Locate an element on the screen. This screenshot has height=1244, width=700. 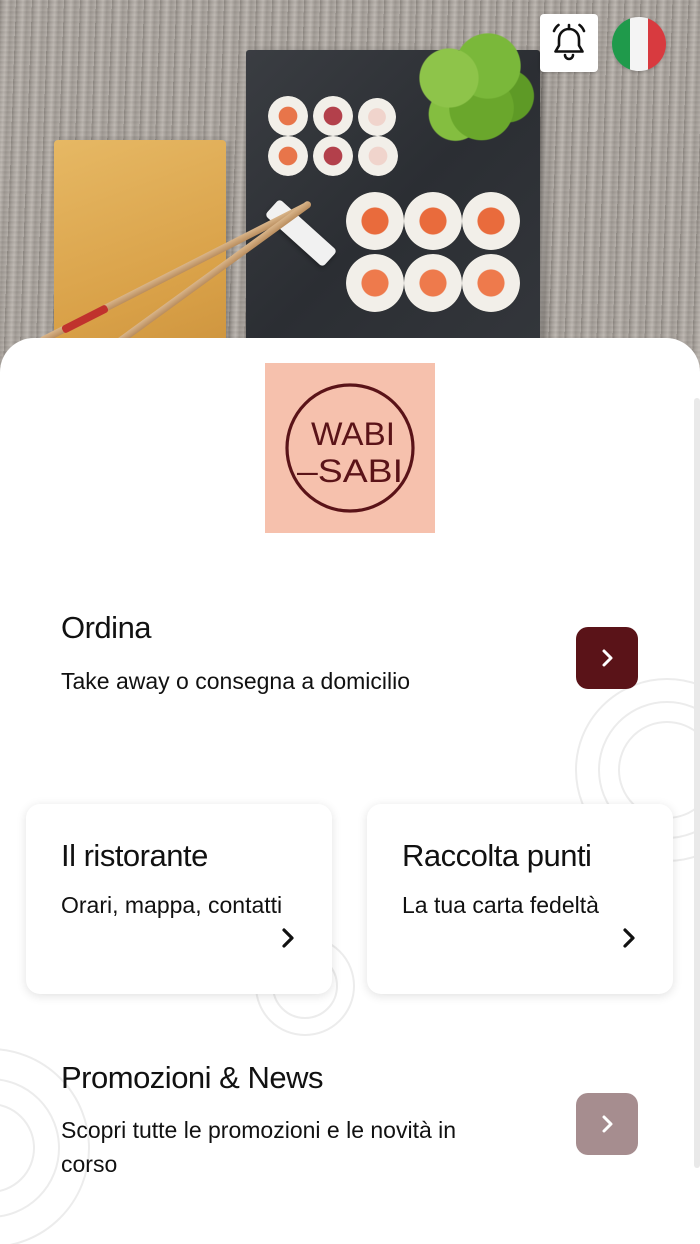
loyalty-subtitle: La tua carta fedeltà is located at coordinates (500, 905).